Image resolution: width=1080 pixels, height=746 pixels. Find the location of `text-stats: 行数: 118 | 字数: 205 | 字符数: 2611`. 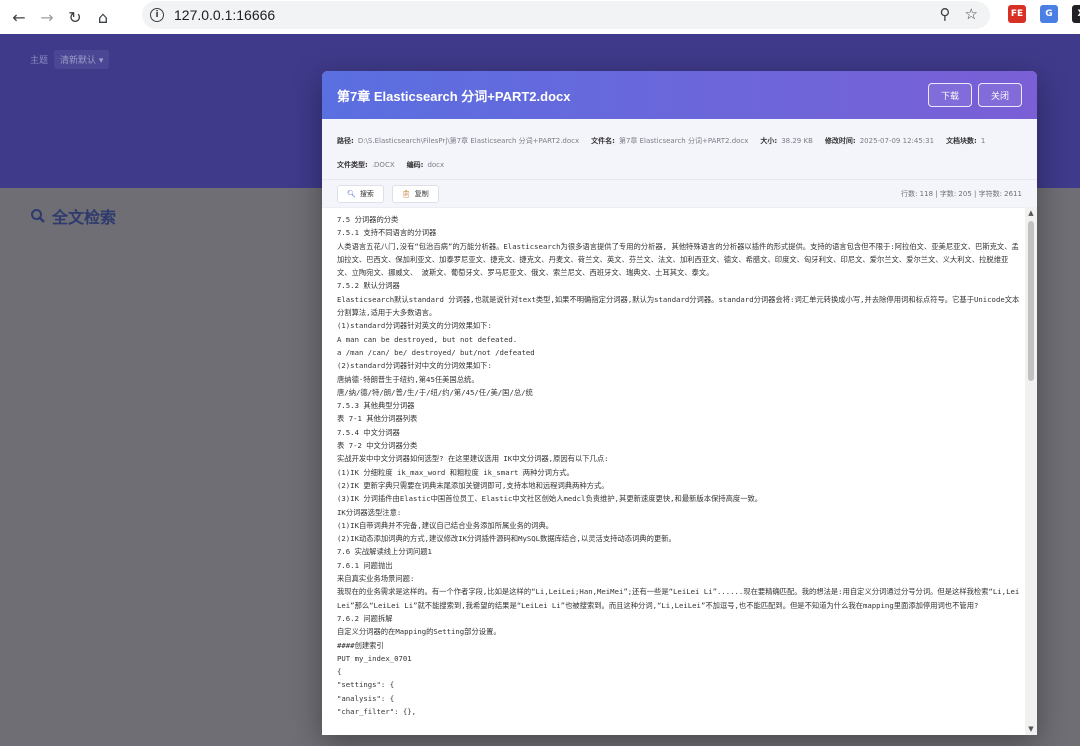

text-stats: 行数: 118 | 字数: 205 | 字符数: 2611 is located at coordinates (961, 193).